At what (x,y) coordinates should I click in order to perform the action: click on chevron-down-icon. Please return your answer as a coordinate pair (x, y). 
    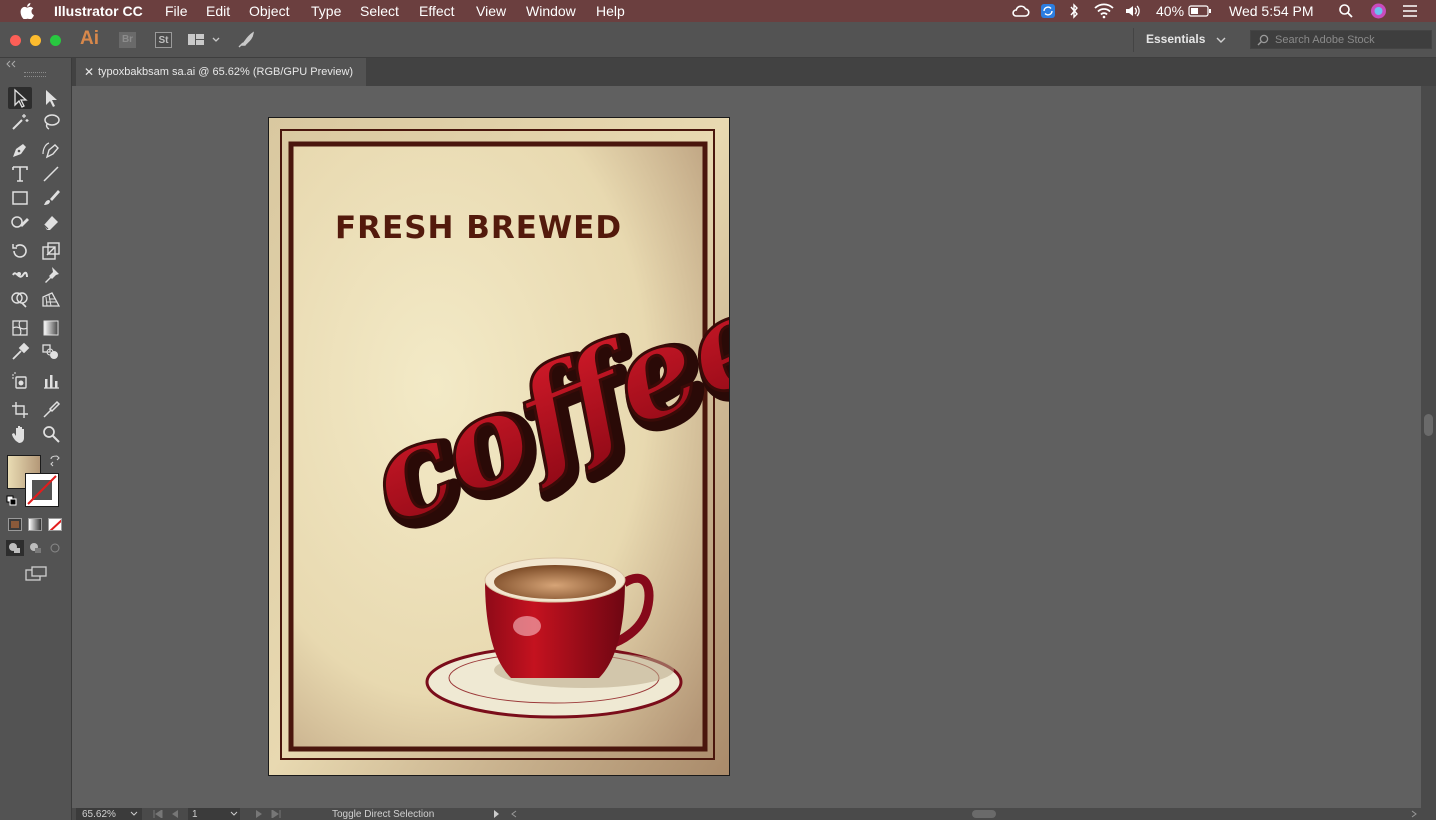
    Looking at the image, I should click on (1221, 40).